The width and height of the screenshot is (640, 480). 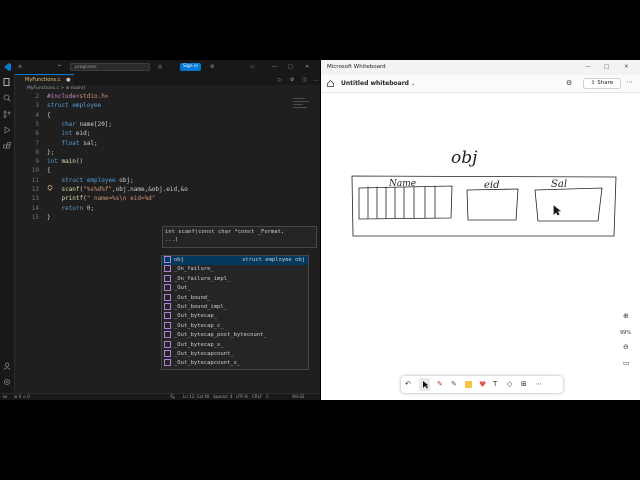 I want to click on suggestion-item: _Out_bytecapcount_x_, so click(x=235, y=363).